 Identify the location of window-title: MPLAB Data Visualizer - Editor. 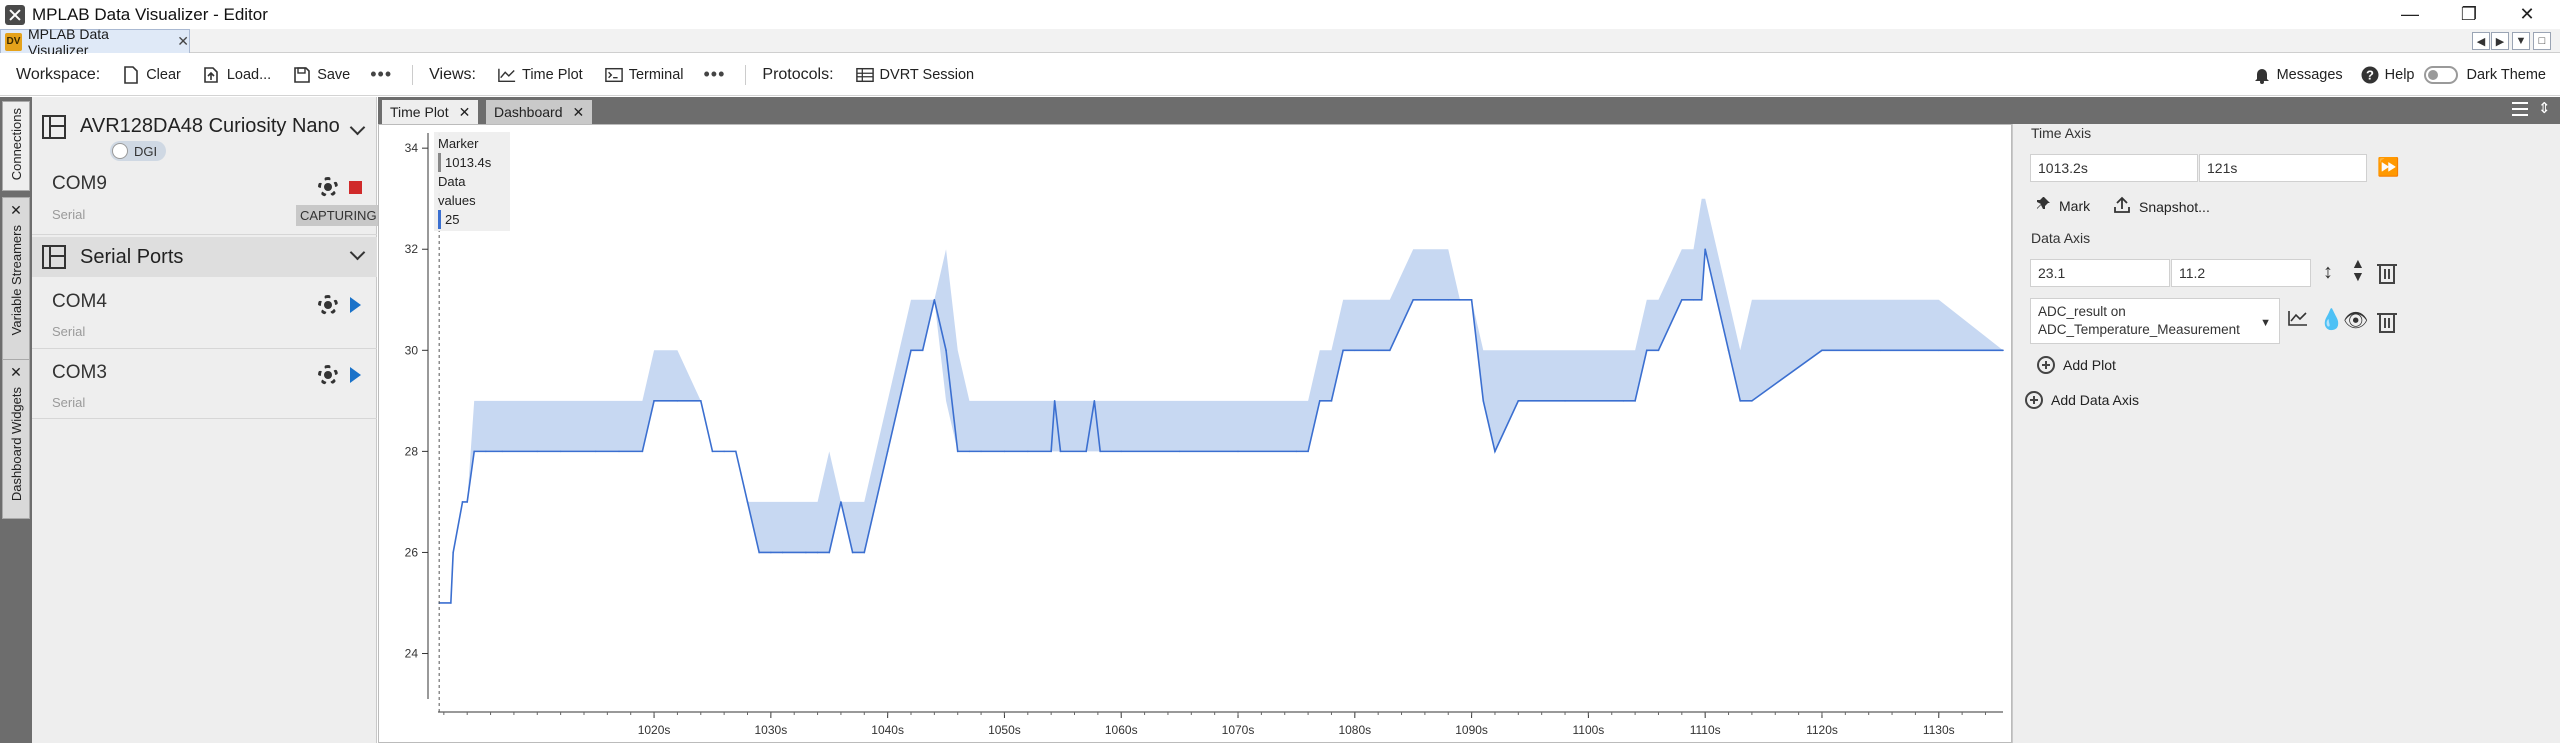
(150, 14).